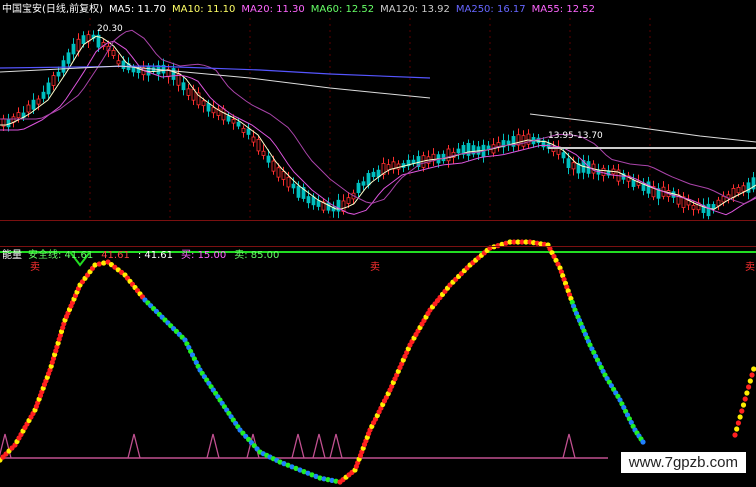 This screenshot has width=756, height=487. I want to click on indicator-value: : 41.61, so click(155, 255).